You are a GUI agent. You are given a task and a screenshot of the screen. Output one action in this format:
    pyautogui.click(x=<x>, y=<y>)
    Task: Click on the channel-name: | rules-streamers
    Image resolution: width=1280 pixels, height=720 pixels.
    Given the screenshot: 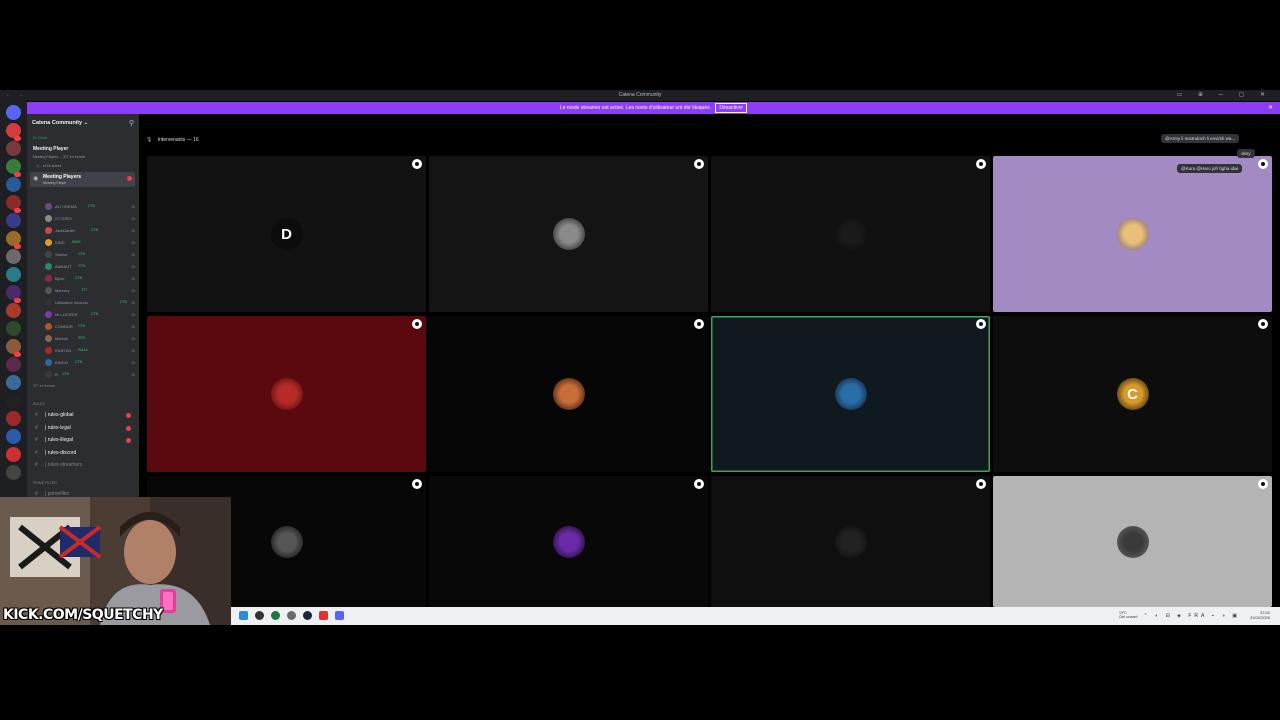 What is the action you would take?
    pyautogui.click(x=64, y=465)
    